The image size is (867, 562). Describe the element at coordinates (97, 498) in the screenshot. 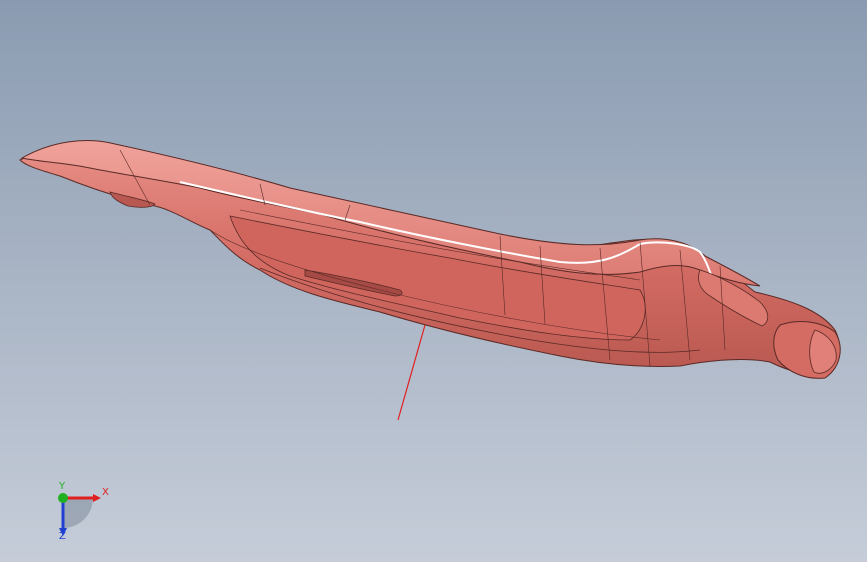

I see `x-axis-arrow` at that location.